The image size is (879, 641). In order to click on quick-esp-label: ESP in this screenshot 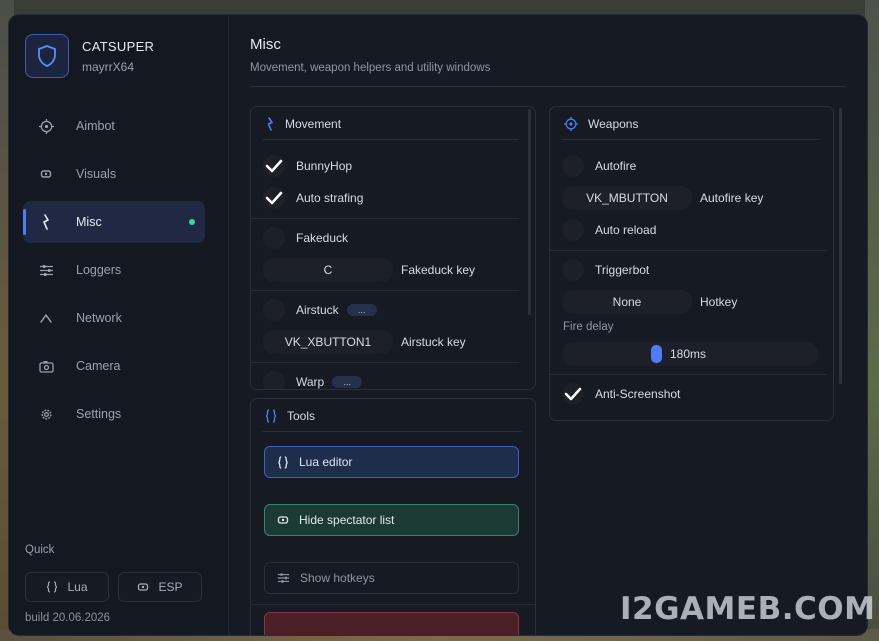, I will do `click(170, 587)`.